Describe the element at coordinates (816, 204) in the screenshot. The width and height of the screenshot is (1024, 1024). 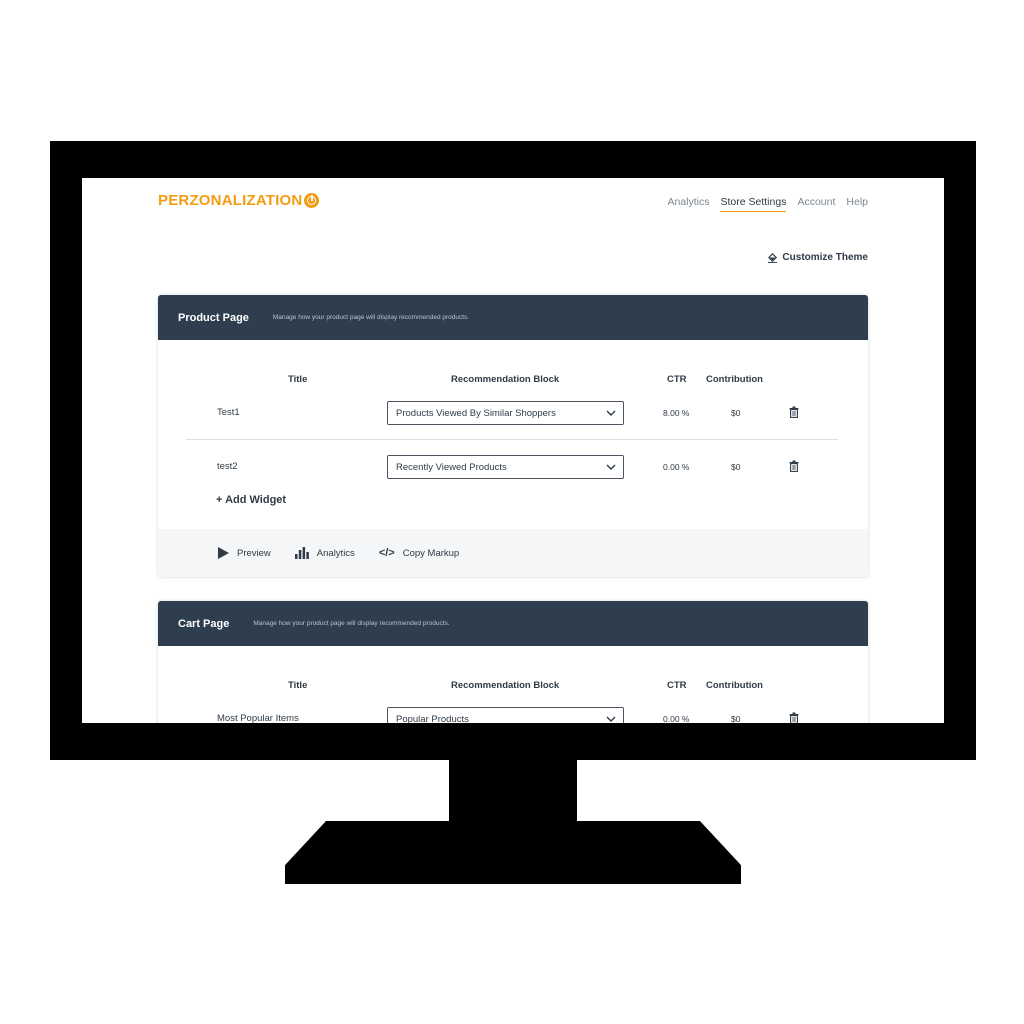
I see `nav-item-account: Account` at that location.